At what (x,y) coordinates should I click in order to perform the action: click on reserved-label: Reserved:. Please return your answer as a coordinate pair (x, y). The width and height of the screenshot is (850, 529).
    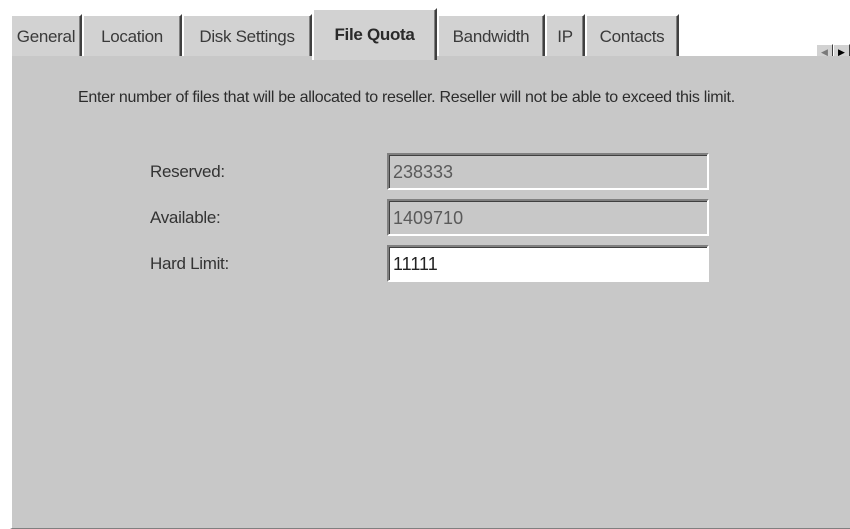
    Looking at the image, I should click on (187, 171).